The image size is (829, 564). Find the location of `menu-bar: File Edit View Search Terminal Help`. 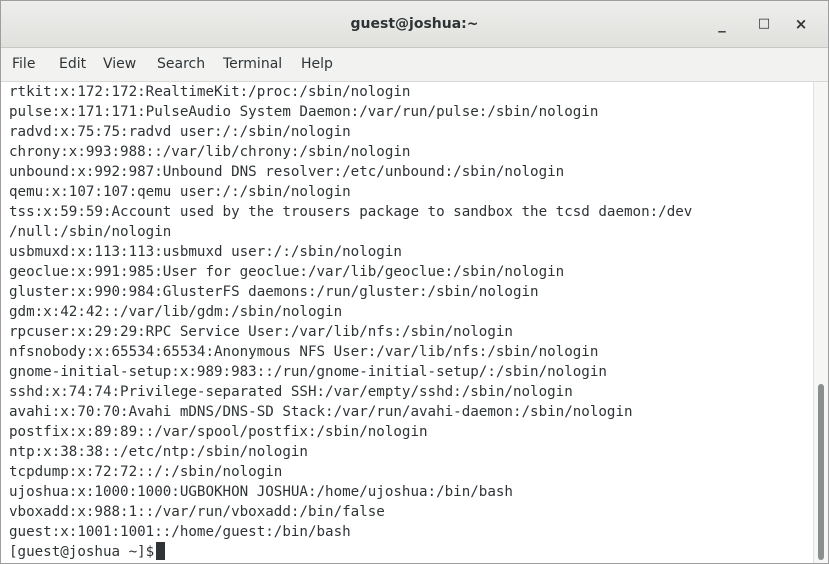

menu-bar: File Edit View Search Terminal Help is located at coordinates (414, 65).